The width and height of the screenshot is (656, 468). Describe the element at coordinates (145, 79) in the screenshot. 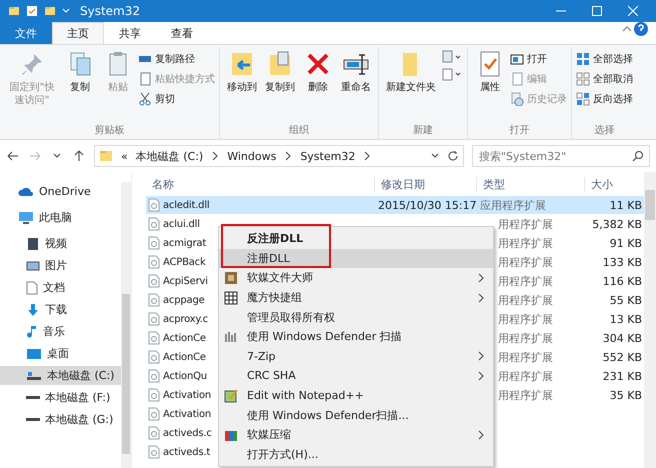

I see `shortcut-icon` at that location.